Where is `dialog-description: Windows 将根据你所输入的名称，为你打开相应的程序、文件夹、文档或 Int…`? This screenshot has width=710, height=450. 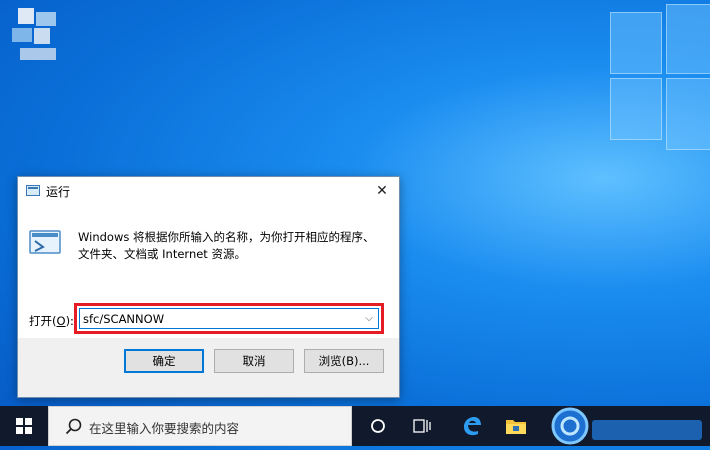
dialog-description: Windows 将根据你所输入的名称，为你打开相应的程序、文件夹、文档或 Int… is located at coordinates (226, 245).